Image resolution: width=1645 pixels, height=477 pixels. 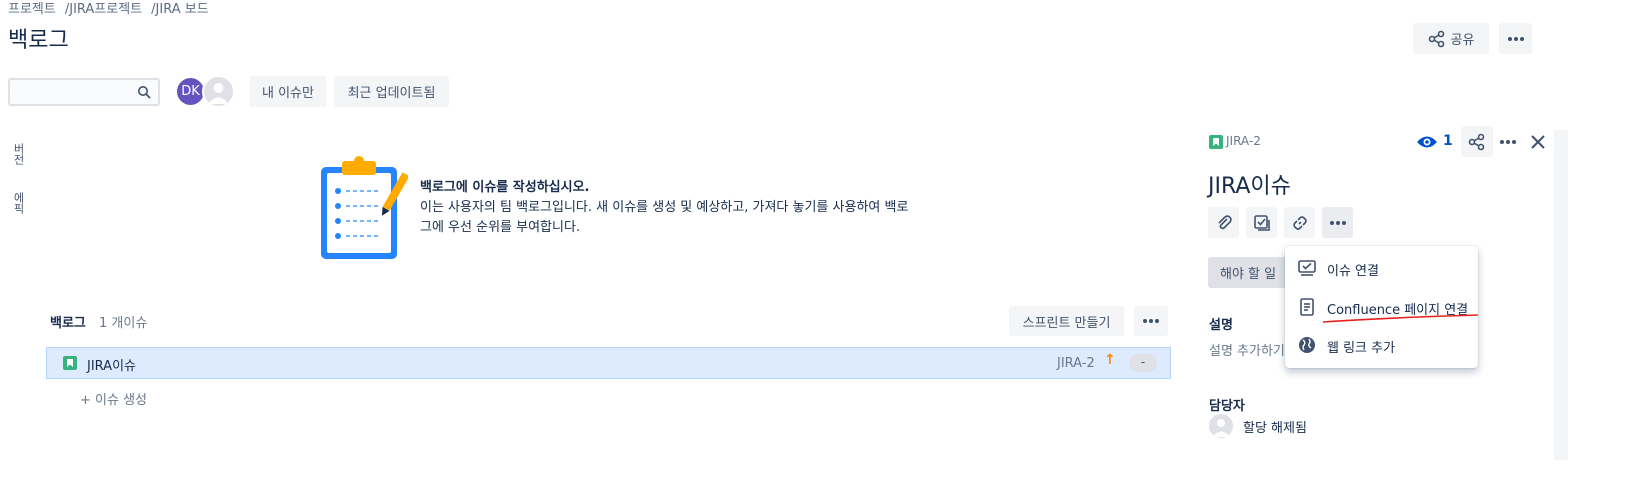 I want to click on watcher-count: 1, so click(x=1448, y=141).